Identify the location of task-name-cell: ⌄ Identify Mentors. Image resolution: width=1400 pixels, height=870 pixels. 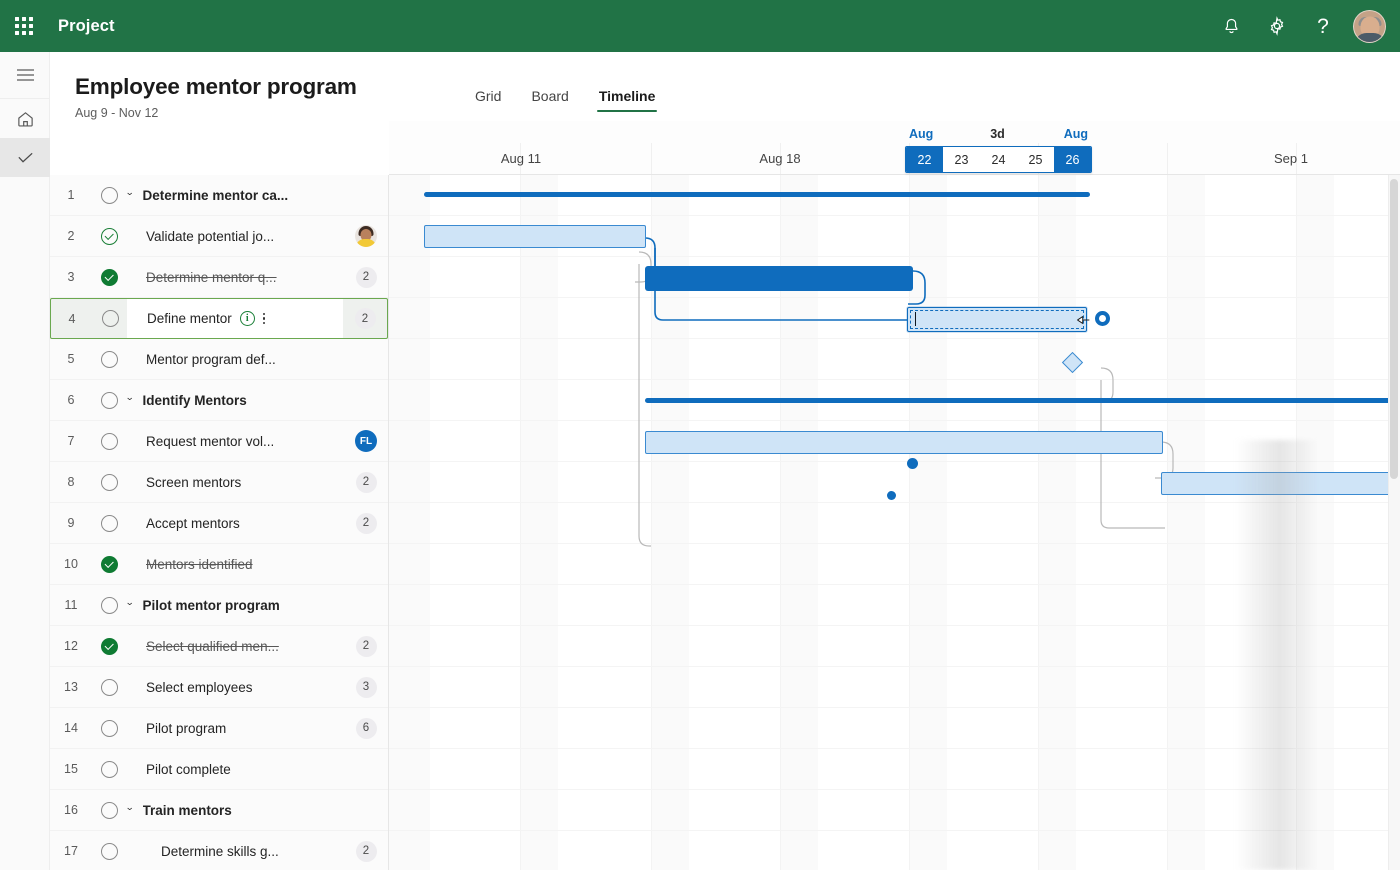
(234, 400).